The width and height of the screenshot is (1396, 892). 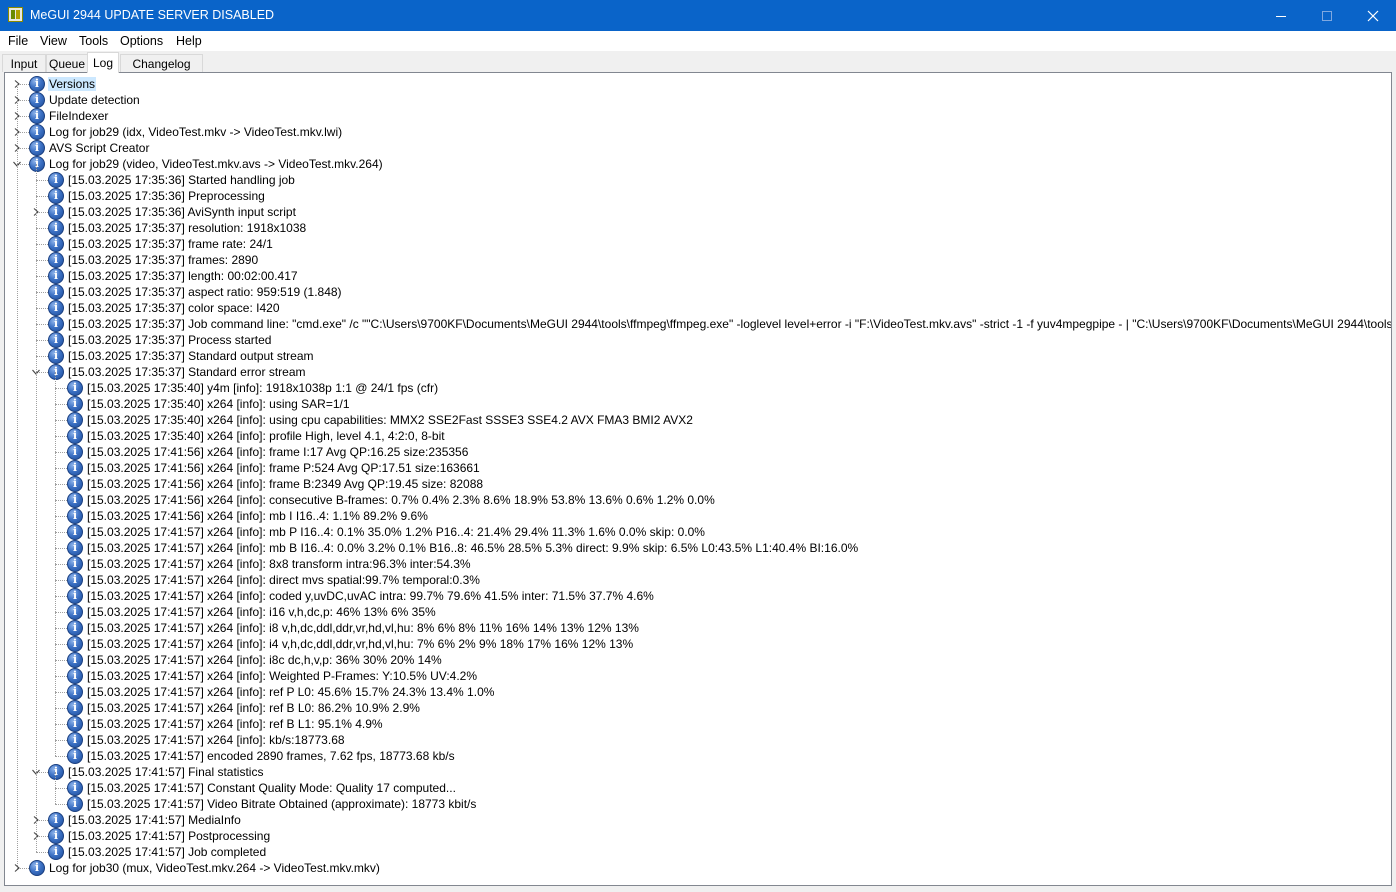 What do you see at coordinates (1281, 15) in the screenshot?
I see `minimize-button` at bounding box center [1281, 15].